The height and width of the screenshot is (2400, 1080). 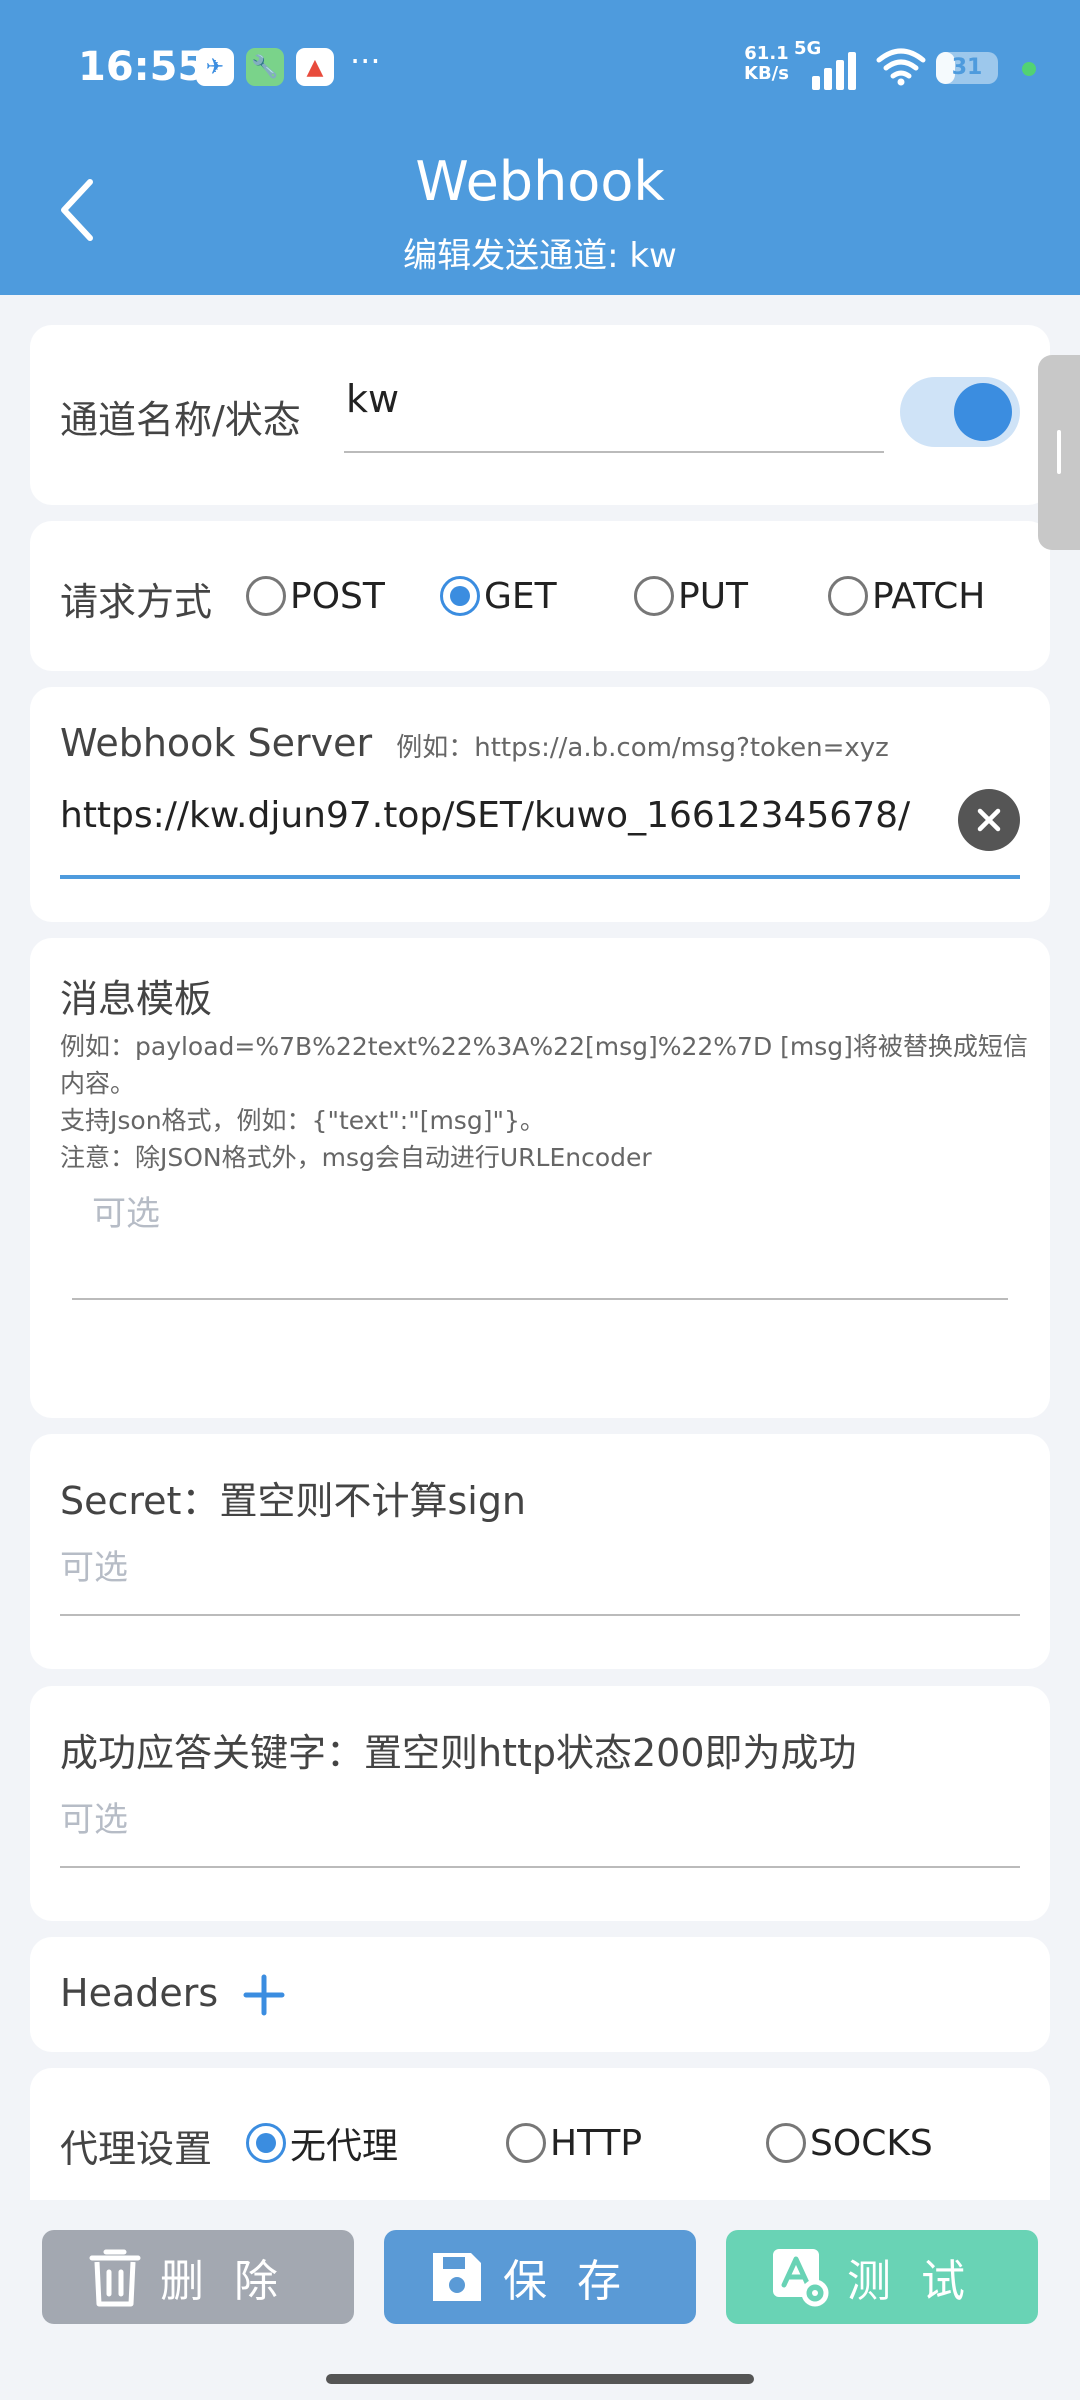 What do you see at coordinates (126, 1214) in the screenshot?
I see `template-placeholder: 可选` at bounding box center [126, 1214].